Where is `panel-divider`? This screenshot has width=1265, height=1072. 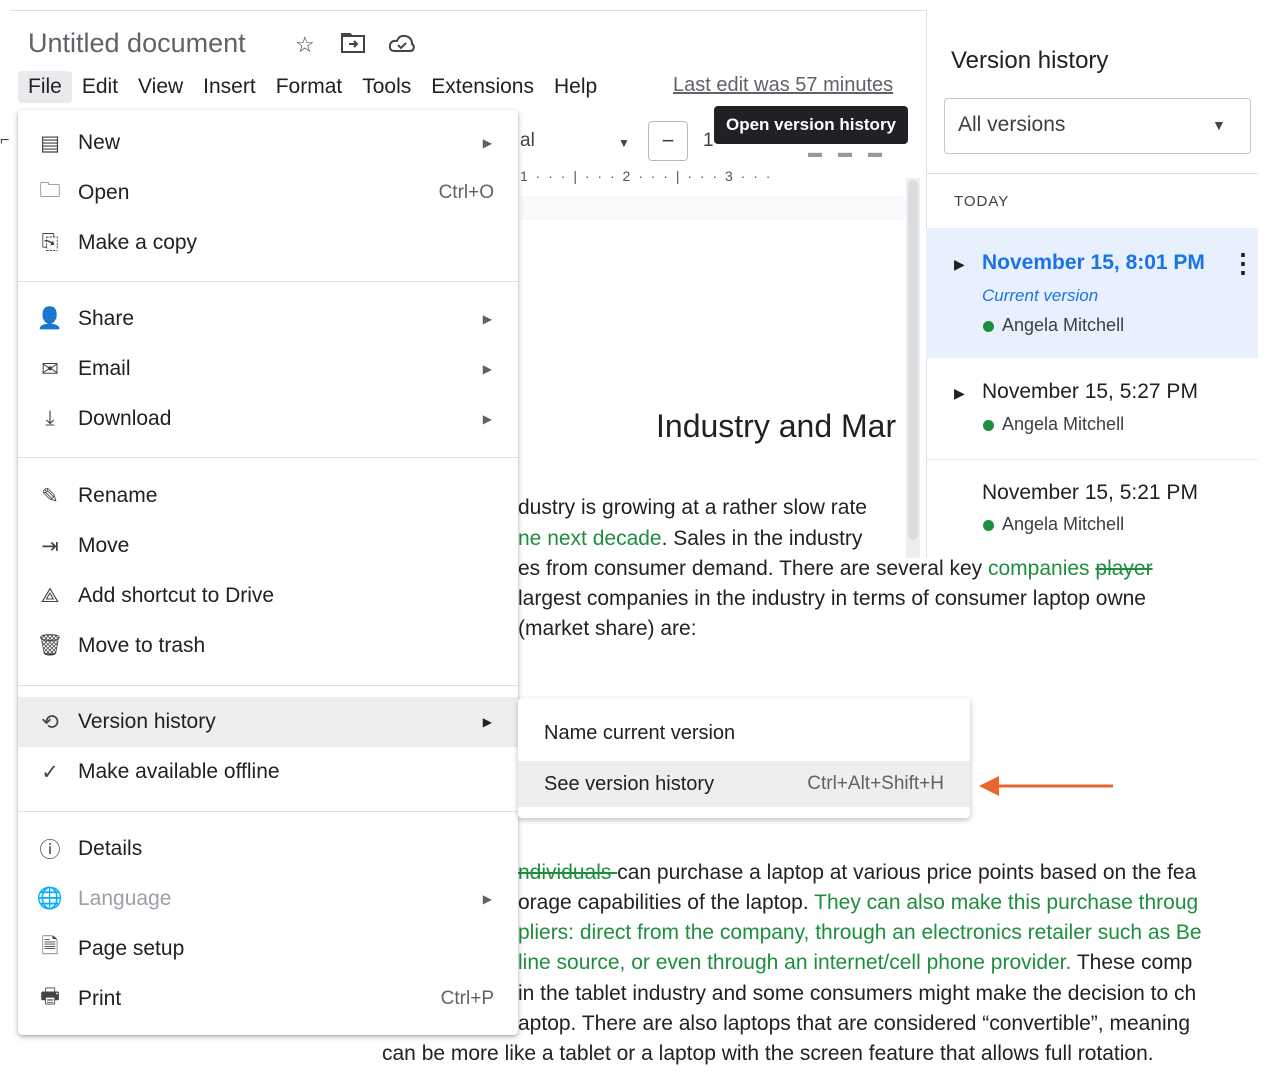
panel-divider is located at coordinates (1092, 173).